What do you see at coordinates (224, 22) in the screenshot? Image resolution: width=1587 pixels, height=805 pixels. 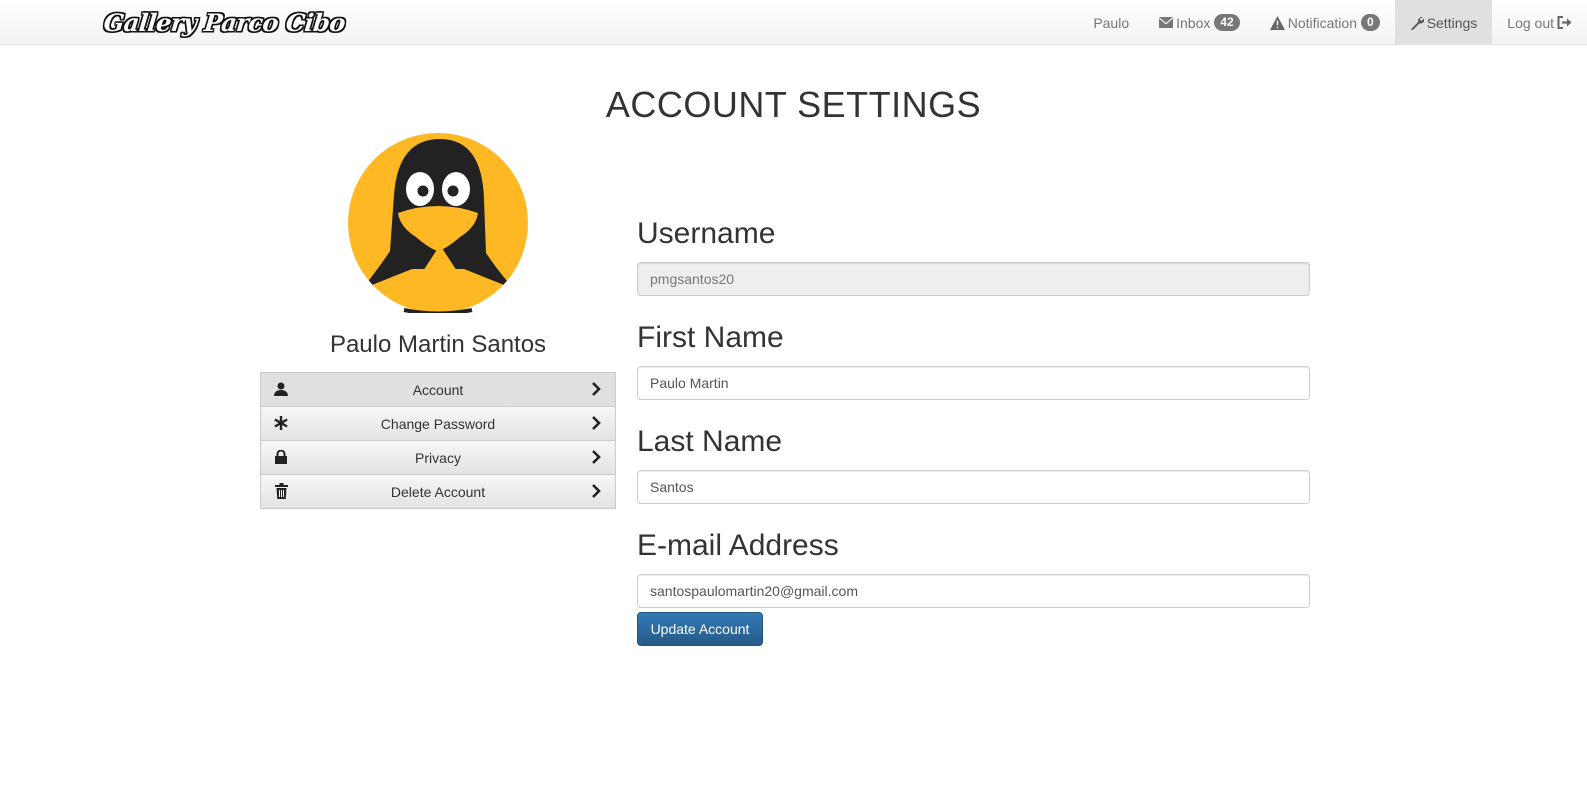 I see `brand-logo: Gallery Parco Cibo` at bounding box center [224, 22].